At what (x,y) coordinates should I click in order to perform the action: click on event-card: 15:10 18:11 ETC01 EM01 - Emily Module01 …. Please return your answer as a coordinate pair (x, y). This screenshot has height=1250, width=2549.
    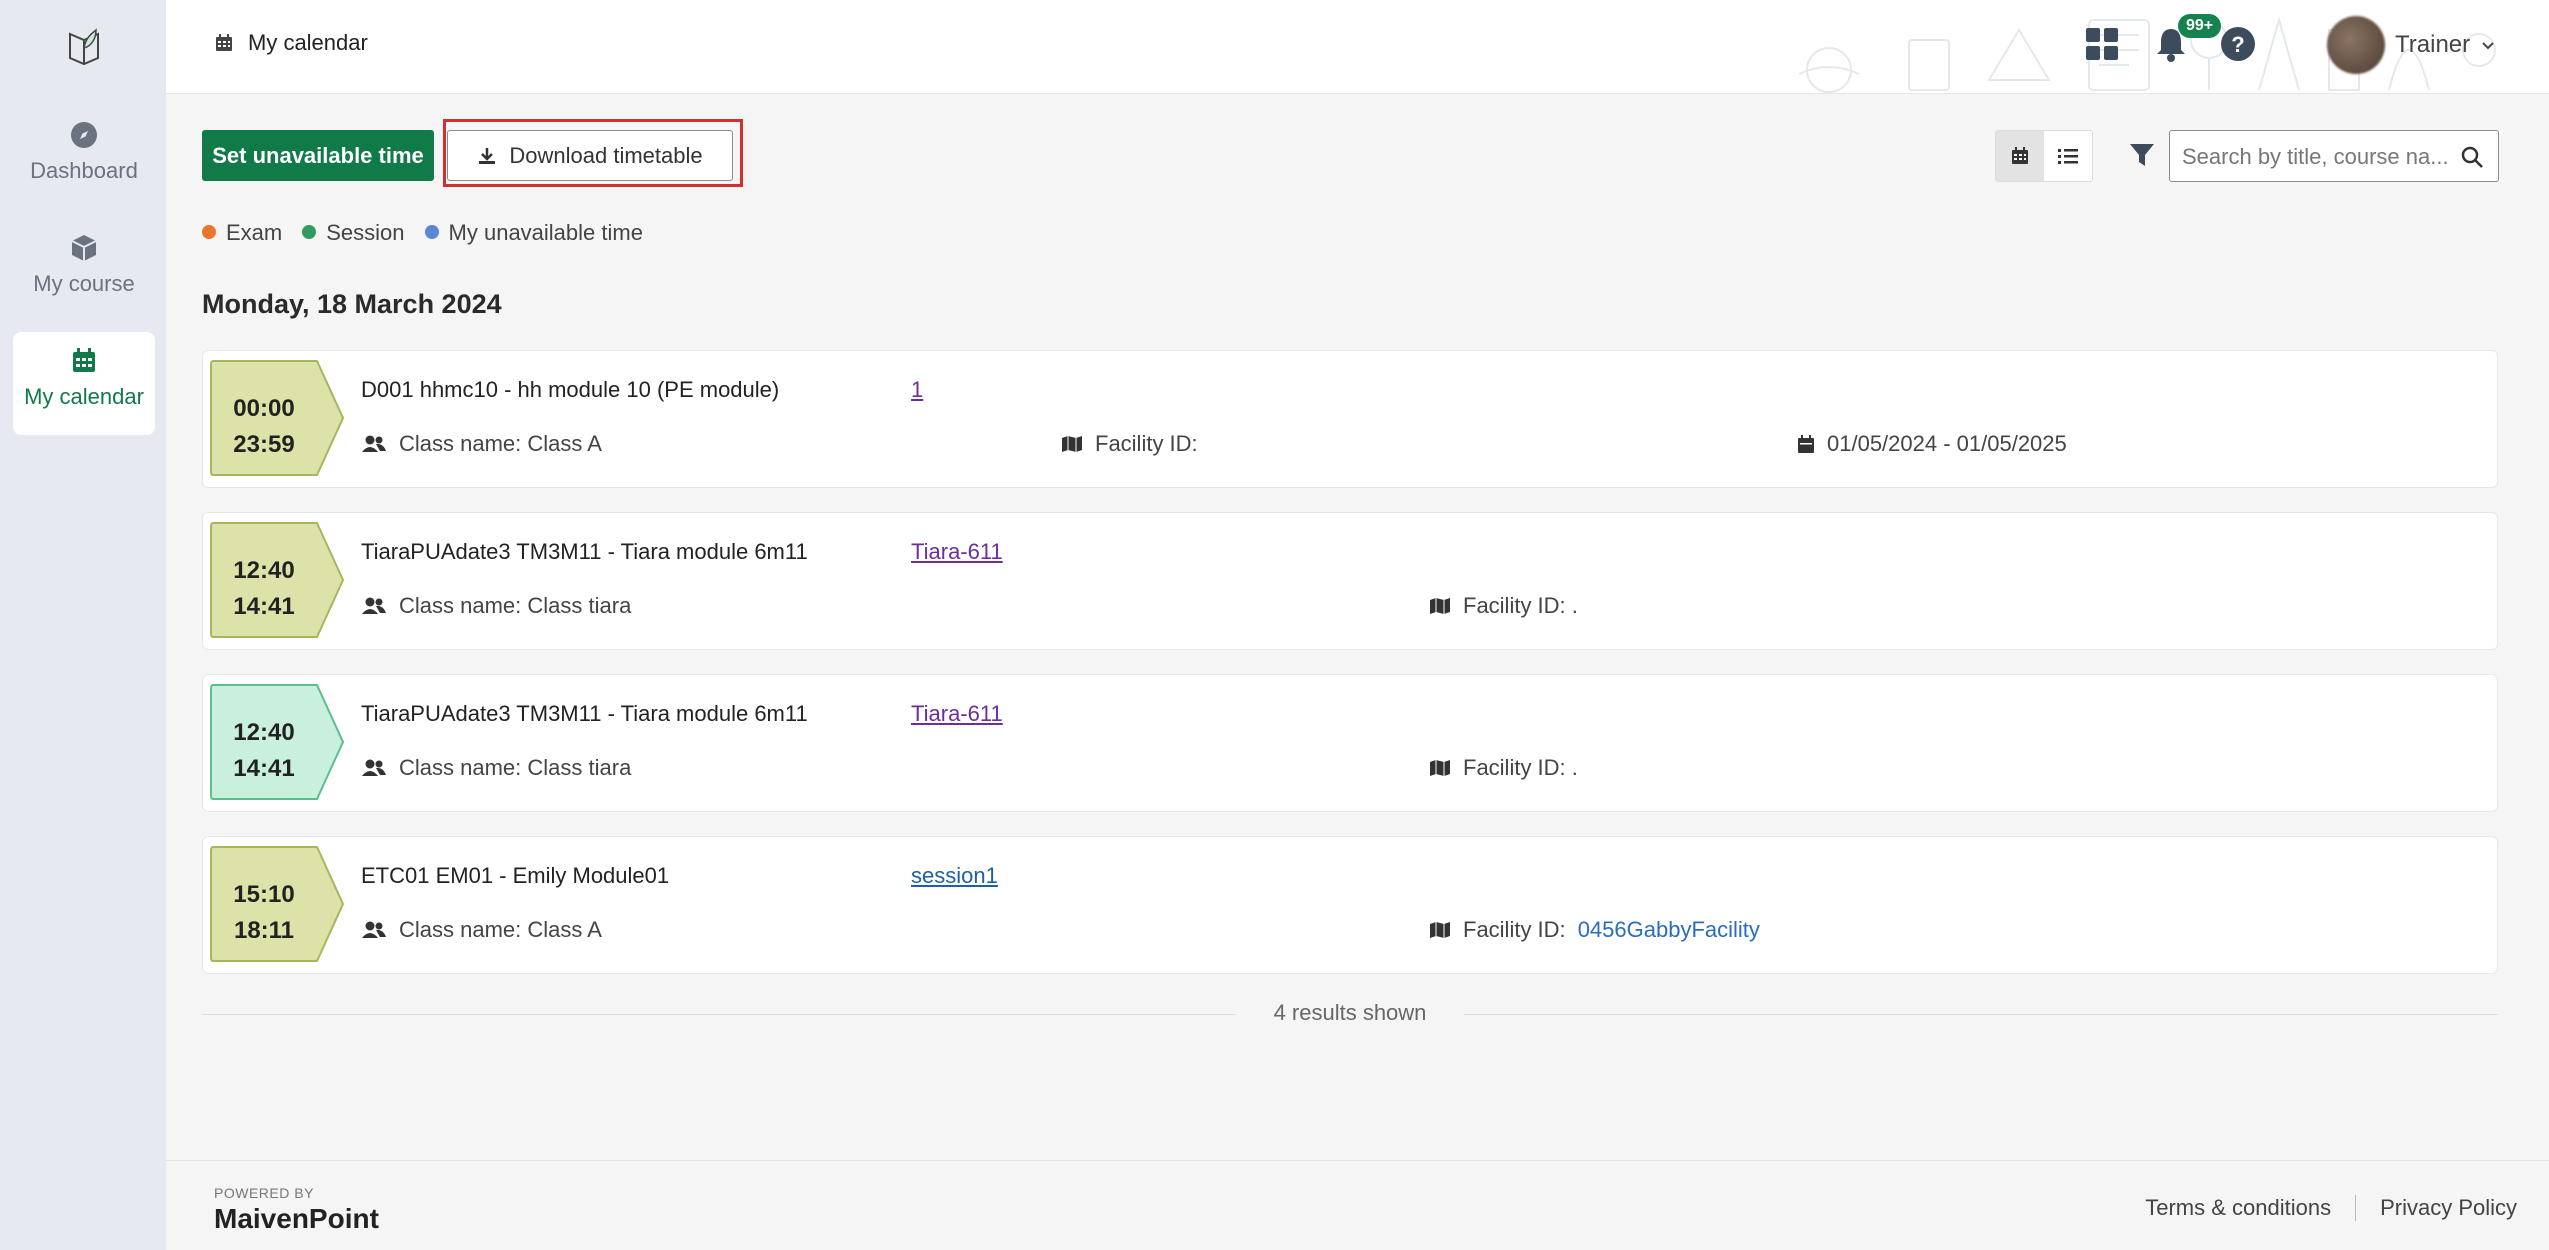
    Looking at the image, I should click on (1350, 905).